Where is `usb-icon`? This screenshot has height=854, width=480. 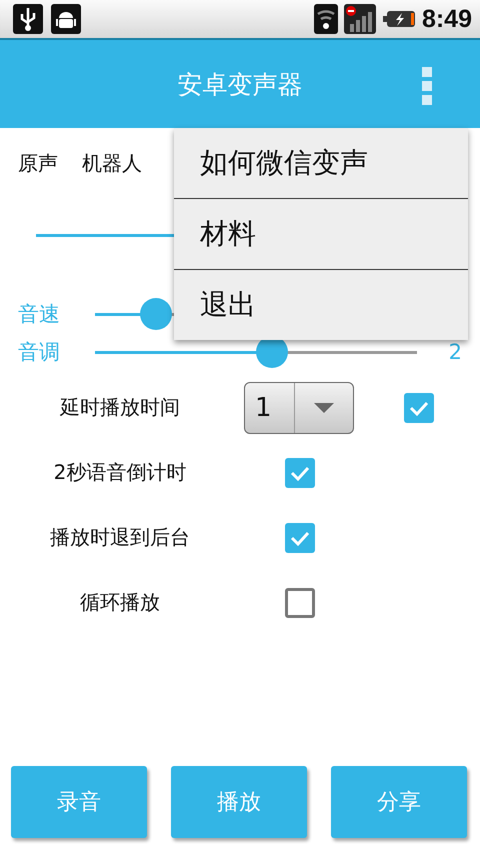
usb-icon is located at coordinates (28, 19).